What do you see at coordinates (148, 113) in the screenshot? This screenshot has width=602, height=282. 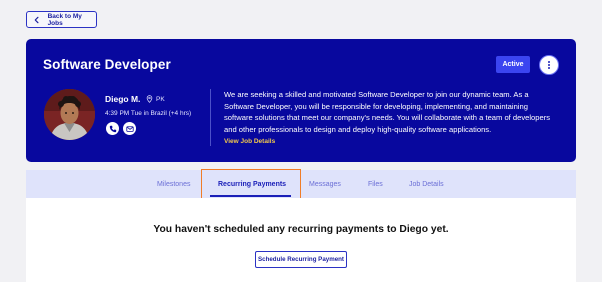 I see `freelancer-local-time: 4:39 PM Tue in Brazil (+4 hrs)` at bounding box center [148, 113].